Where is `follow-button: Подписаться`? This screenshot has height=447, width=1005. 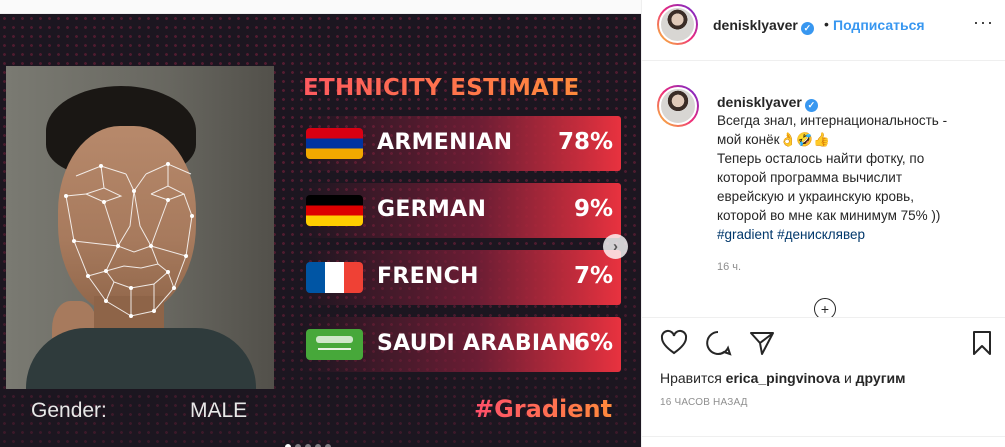
follow-button: Подписаться is located at coordinates (879, 25).